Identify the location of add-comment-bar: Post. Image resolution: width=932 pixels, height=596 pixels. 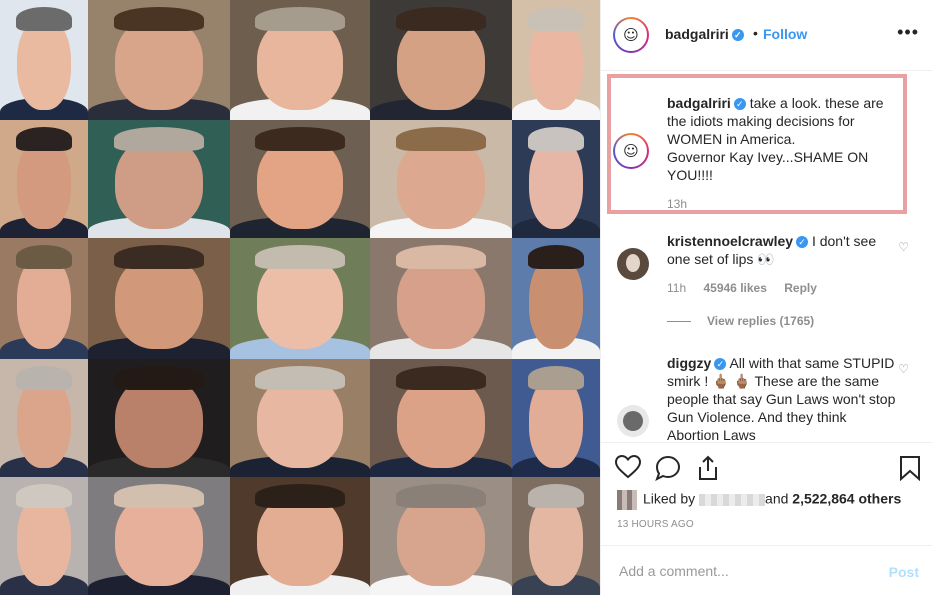
(766, 570).